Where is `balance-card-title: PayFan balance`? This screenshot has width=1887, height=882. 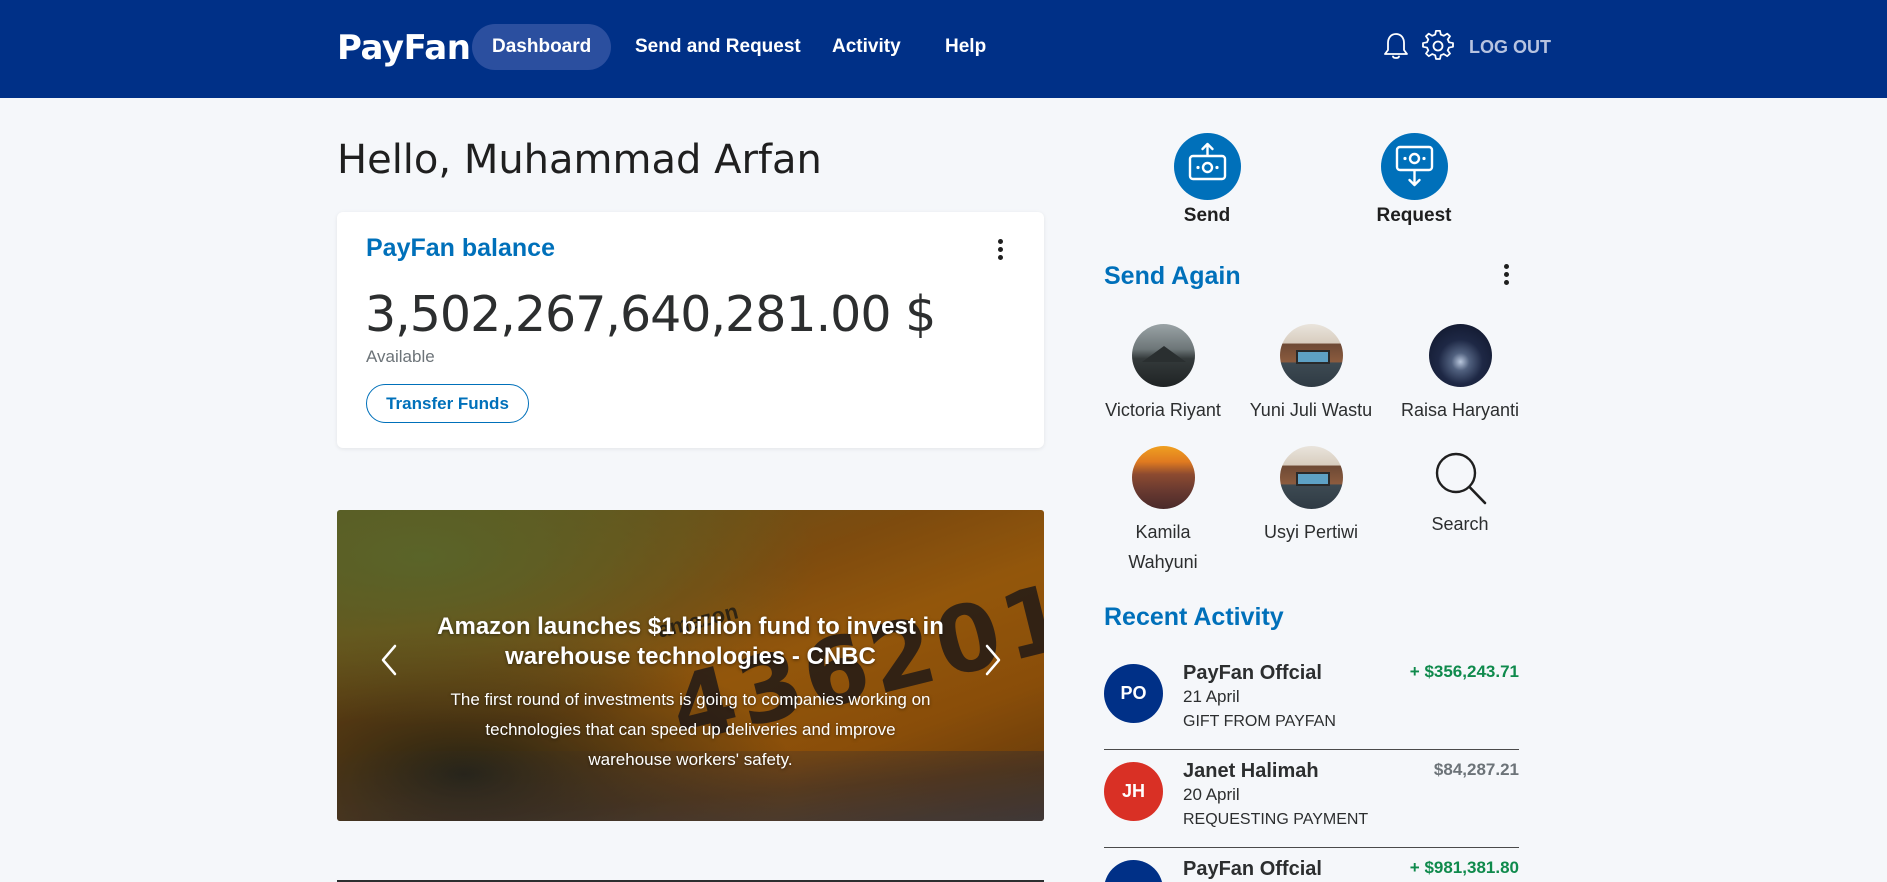 balance-card-title: PayFan balance is located at coordinates (460, 248).